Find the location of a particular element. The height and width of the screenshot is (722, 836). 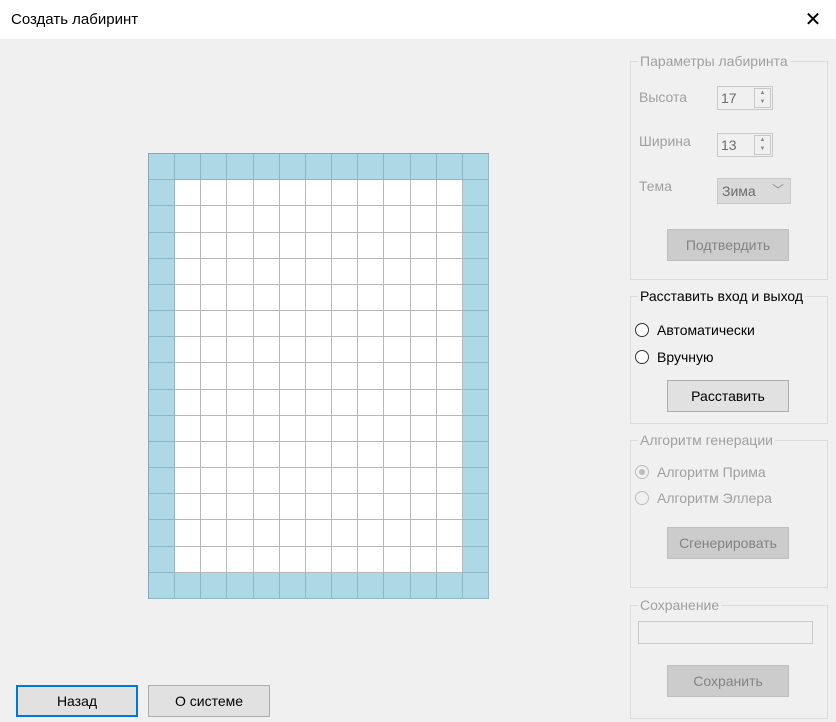

confirm-button: Подтвердить is located at coordinates (728, 245).